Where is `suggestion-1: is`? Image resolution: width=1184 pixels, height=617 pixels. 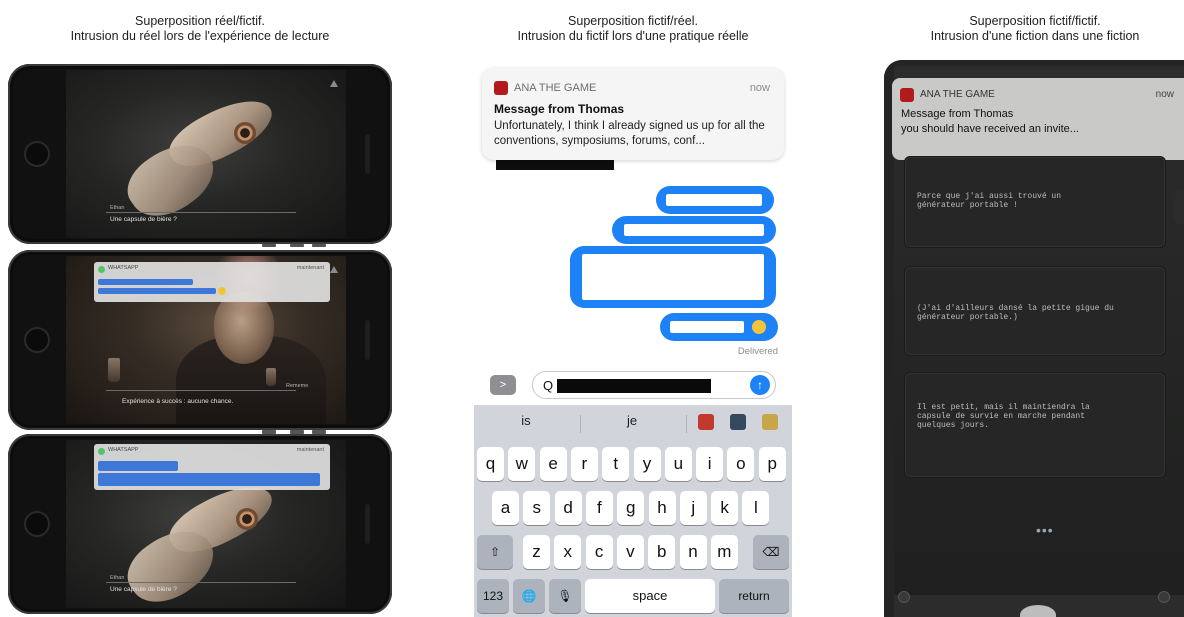 suggestion-1: is is located at coordinates (526, 420).